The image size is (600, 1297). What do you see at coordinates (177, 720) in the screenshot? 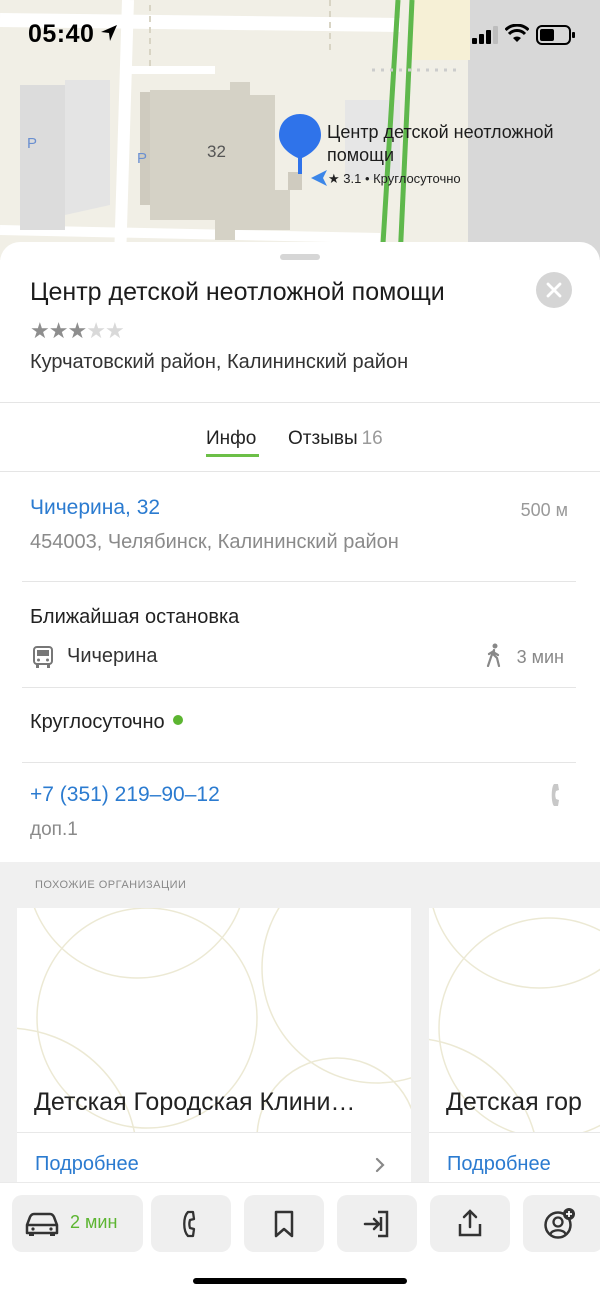
I see `open-status-dot` at bounding box center [177, 720].